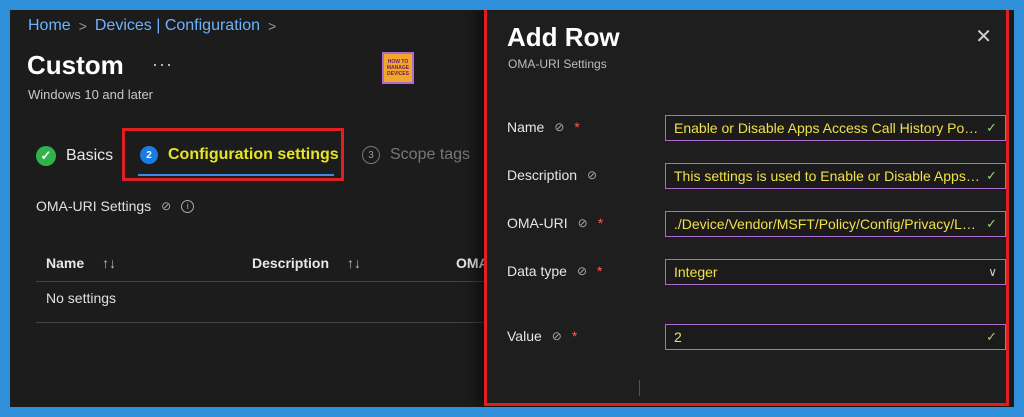 This screenshot has width=1024, height=417. Describe the element at coordinates (81, 263) in the screenshot. I see `column-header-name: Name ↑↓` at that location.